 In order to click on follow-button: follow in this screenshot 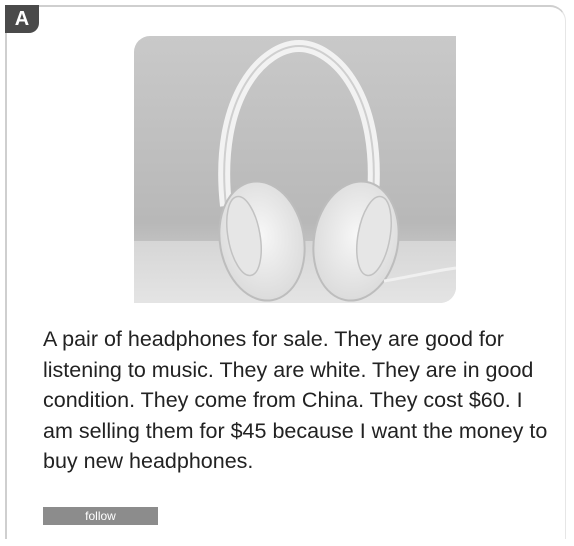, I will do `click(100, 516)`.